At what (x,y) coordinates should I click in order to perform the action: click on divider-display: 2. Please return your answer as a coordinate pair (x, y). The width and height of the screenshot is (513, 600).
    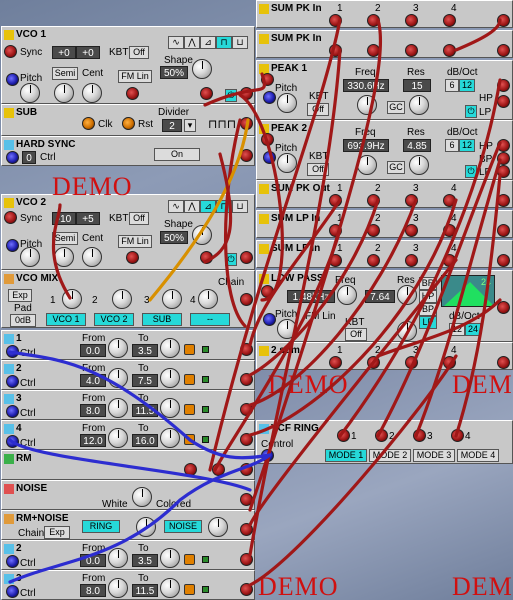
    Looking at the image, I should click on (172, 125).